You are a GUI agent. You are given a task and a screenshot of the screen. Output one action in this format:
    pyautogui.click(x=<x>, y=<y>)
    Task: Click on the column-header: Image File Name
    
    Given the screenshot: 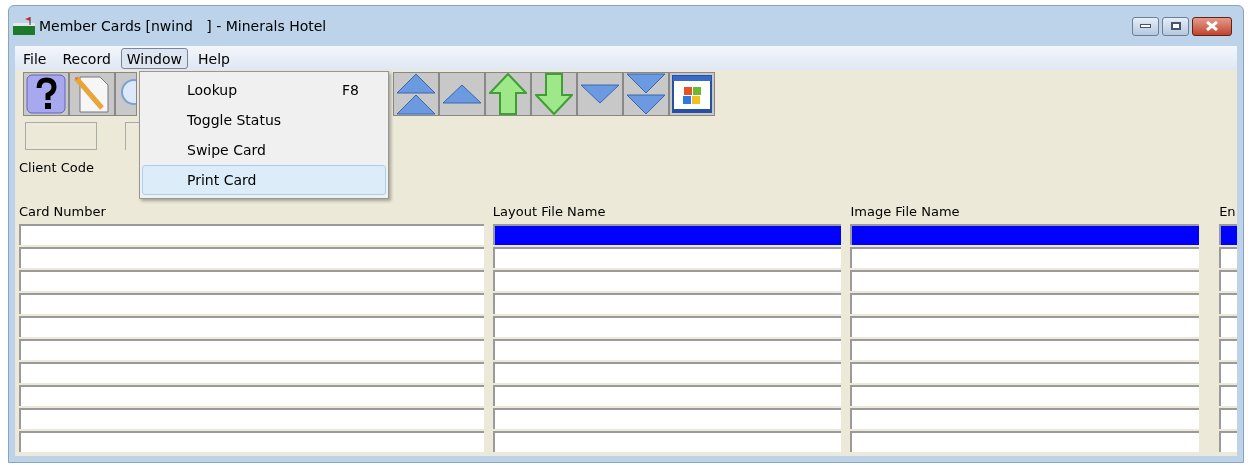 What is the action you would take?
    pyautogui.click(x=905, y=212)
    